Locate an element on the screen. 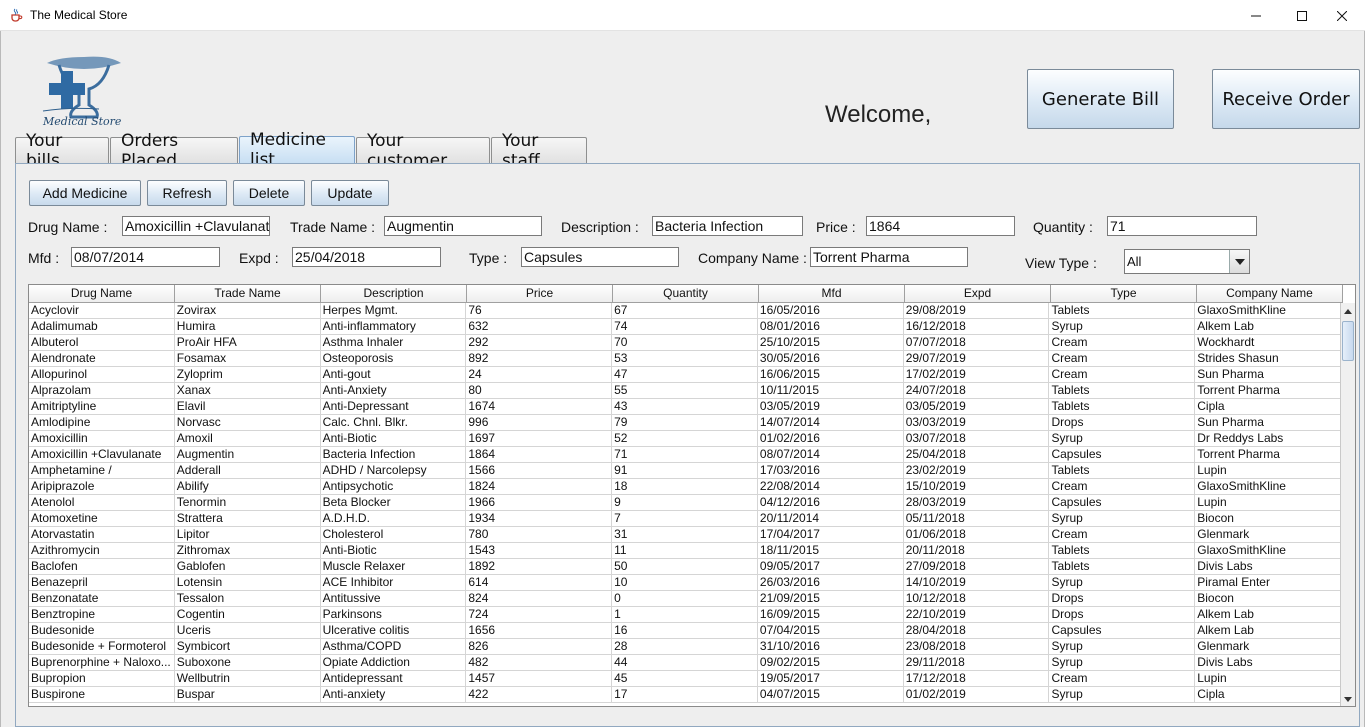 The height and width of the screenshot is (727, 1365). cell-quantity: 11 is located at coordinates (685, 550).